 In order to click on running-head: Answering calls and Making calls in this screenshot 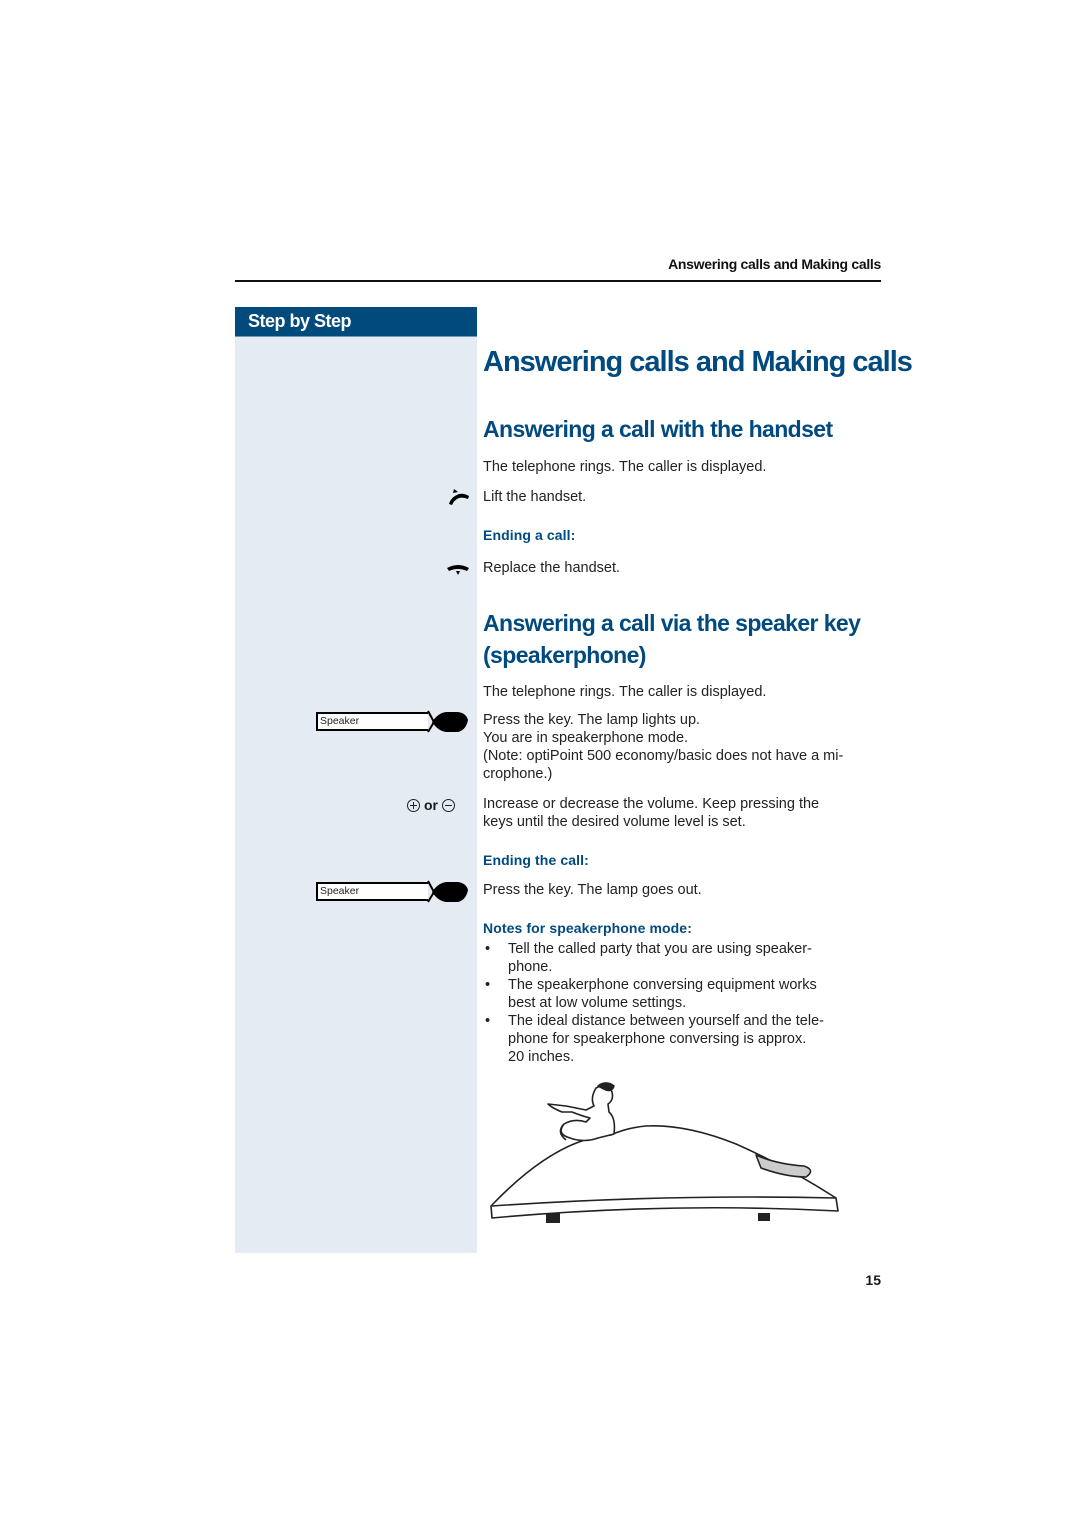, I will do `click(774, 264)`.